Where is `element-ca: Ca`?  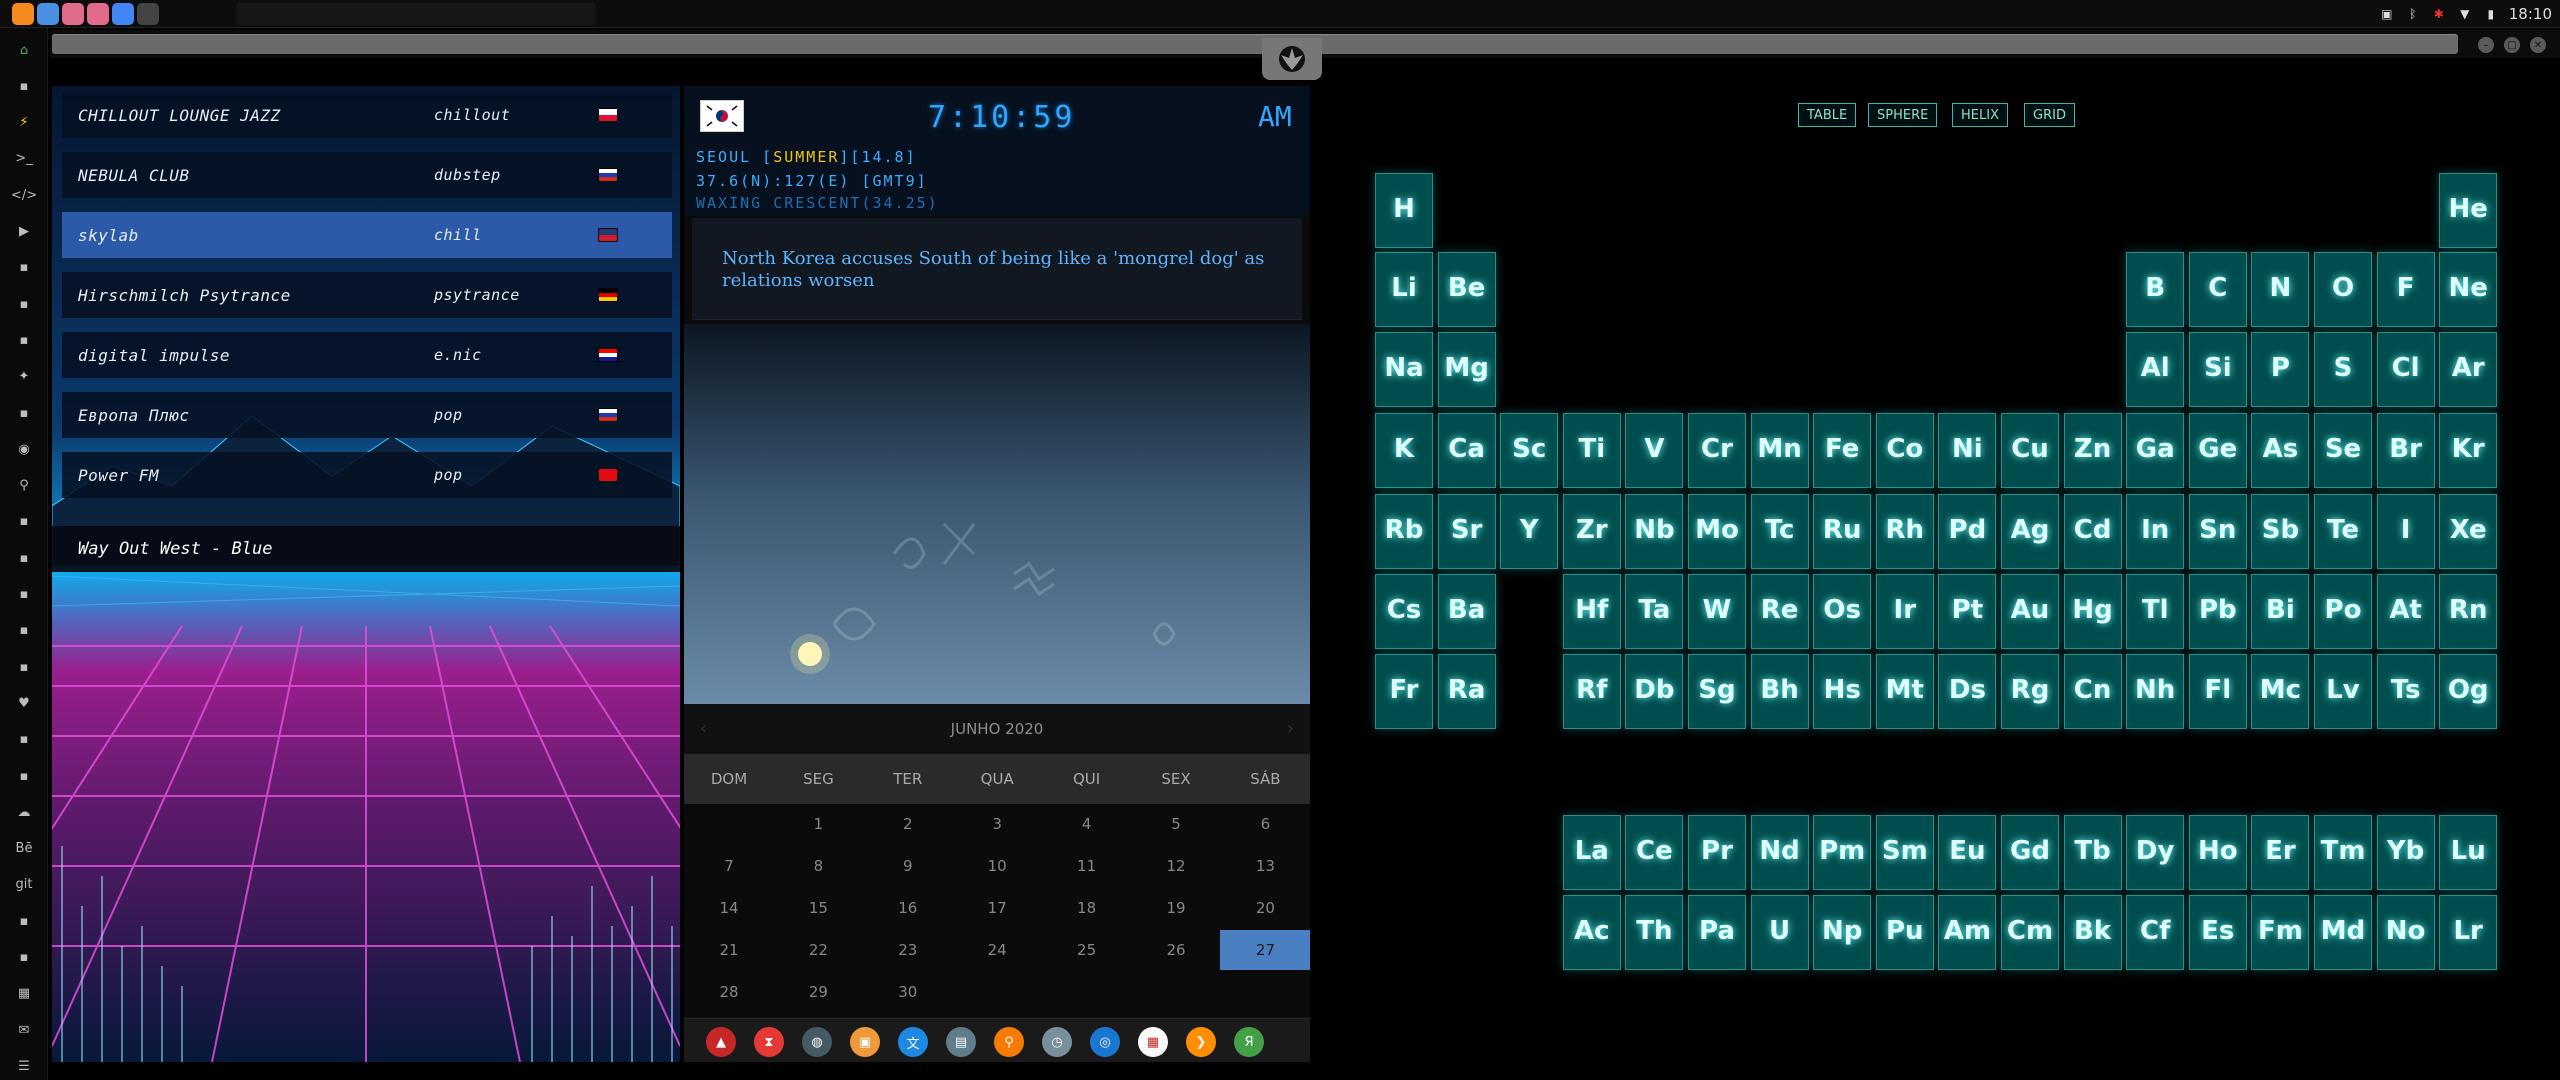
element-ca: Ca is located at coordinates (1466, 450).